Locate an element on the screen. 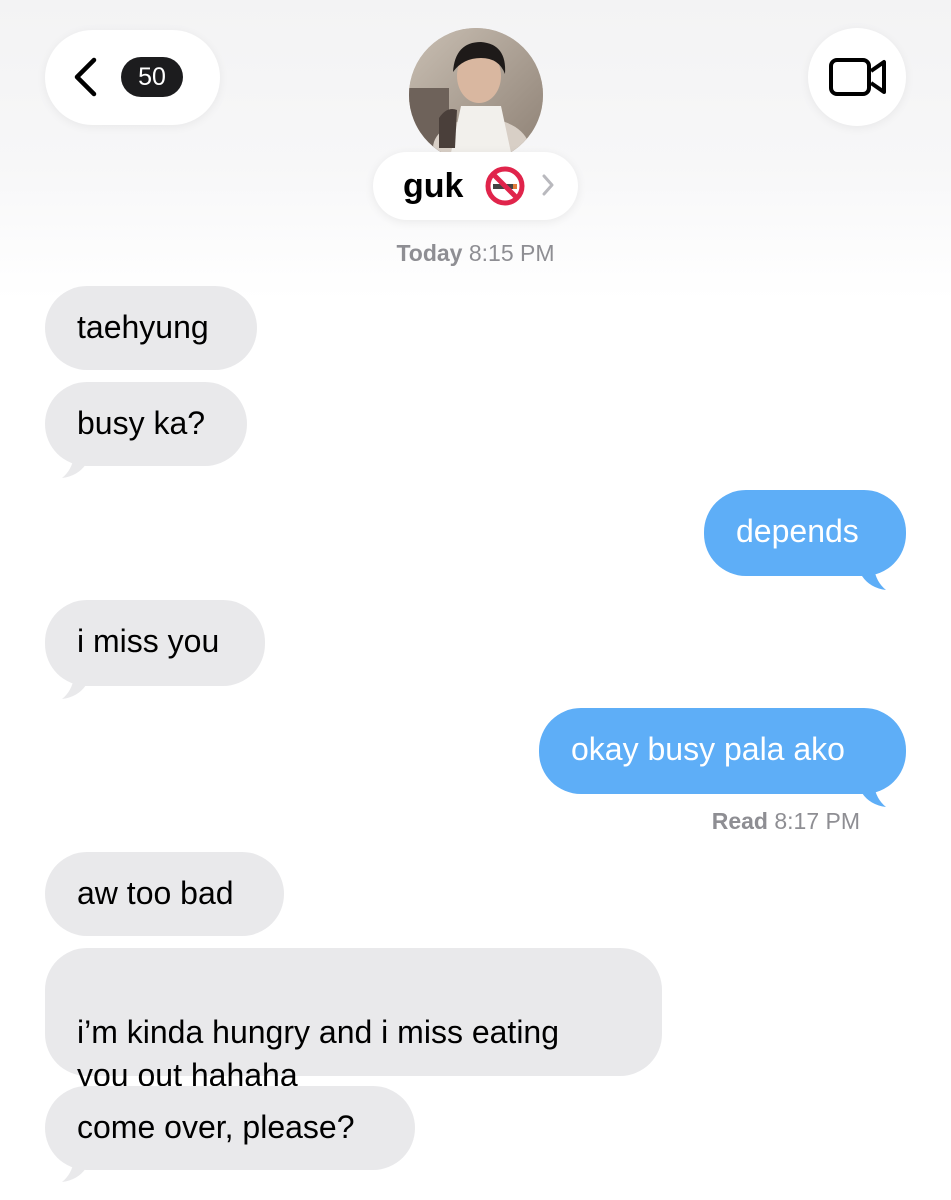 The height and width of the screenshot is (1200, 951). timestamp-day: Today is located at coordinates (429, 253).